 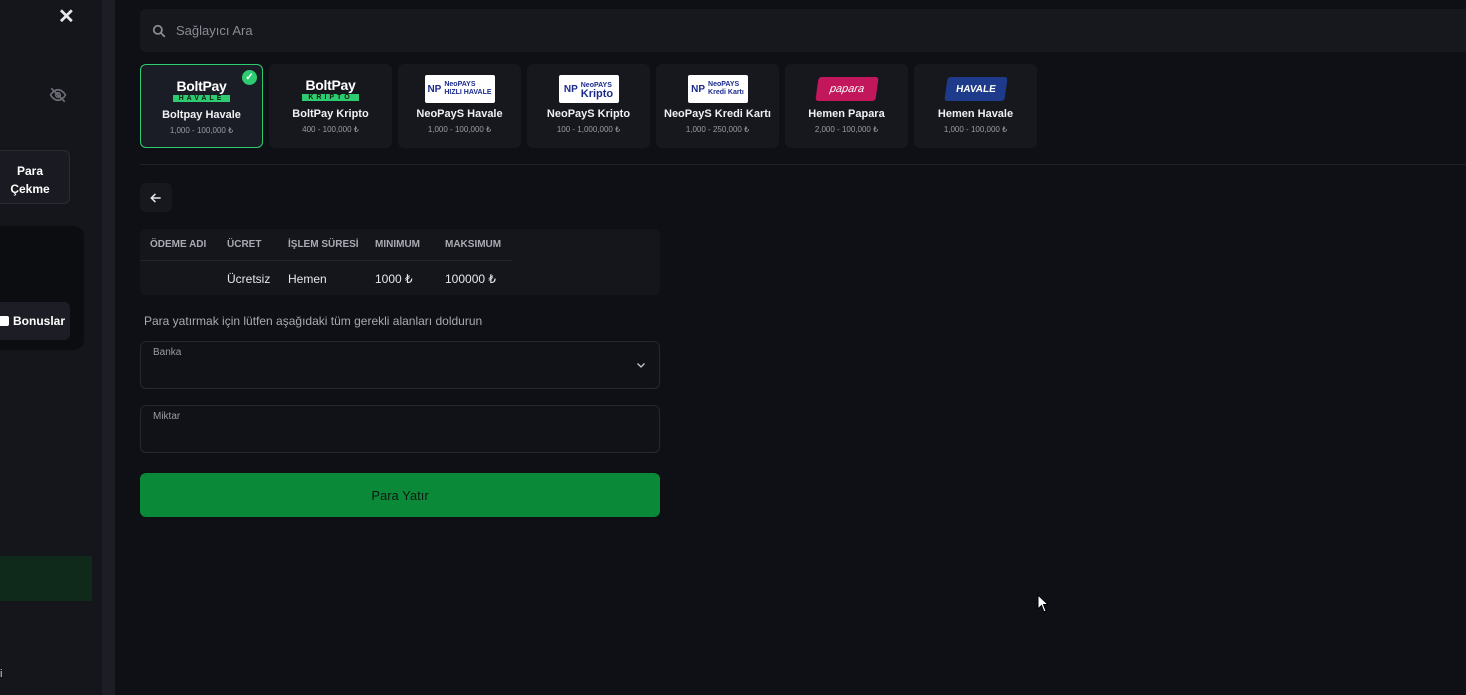 I want to click on neopays-logo: NP NeoPAYS Kredi Kartı, so click(x=717, y=89).